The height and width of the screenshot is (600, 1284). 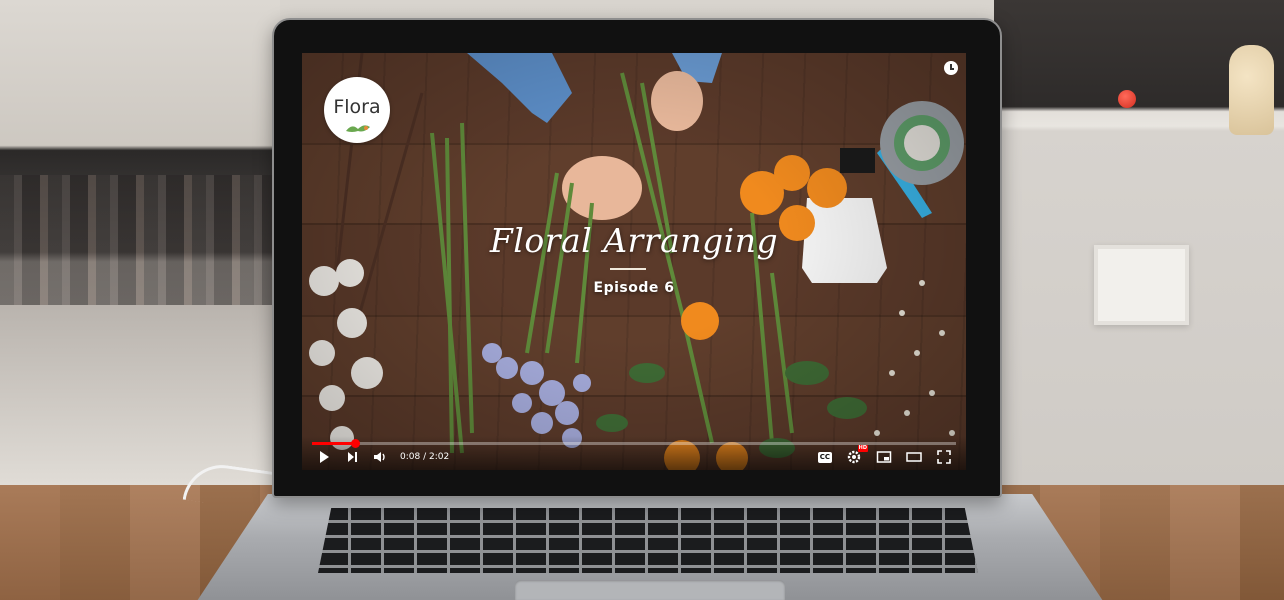 What do you see at coordinates (914, 457) in the screenshot?
I see `theater-icon` at bounding box center [914, 457].